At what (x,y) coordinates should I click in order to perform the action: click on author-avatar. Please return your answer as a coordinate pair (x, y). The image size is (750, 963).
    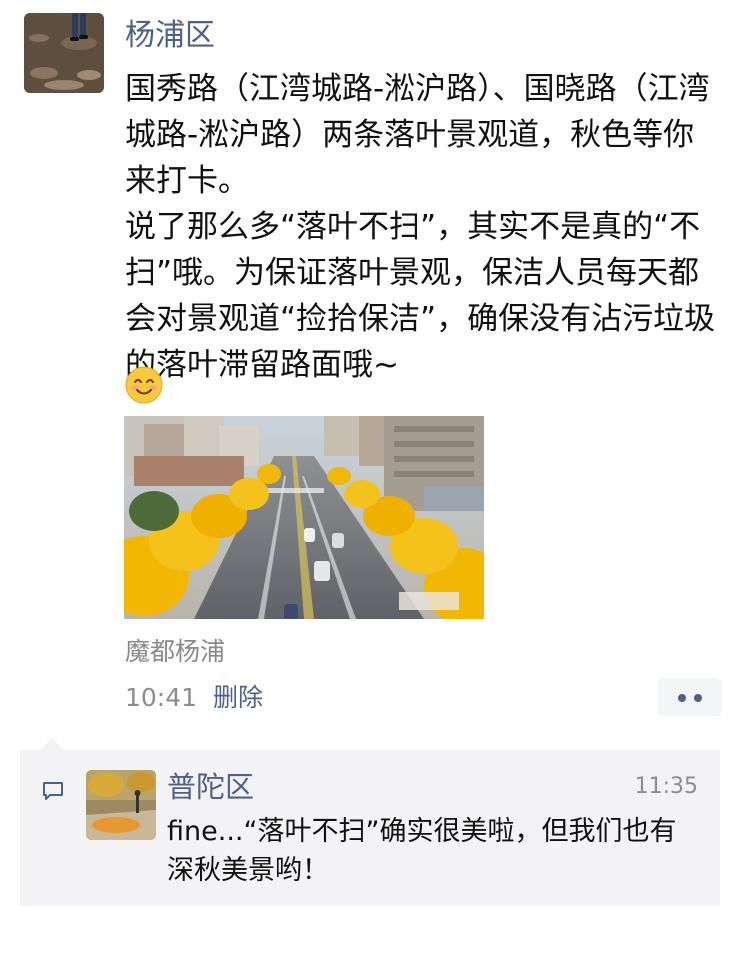
    Looking at the image, I should click on (64, 53).